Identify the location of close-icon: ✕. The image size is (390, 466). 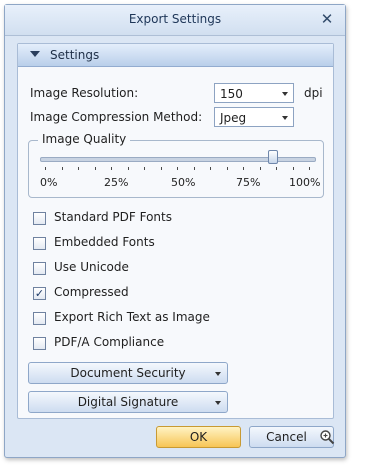
(327, 19).